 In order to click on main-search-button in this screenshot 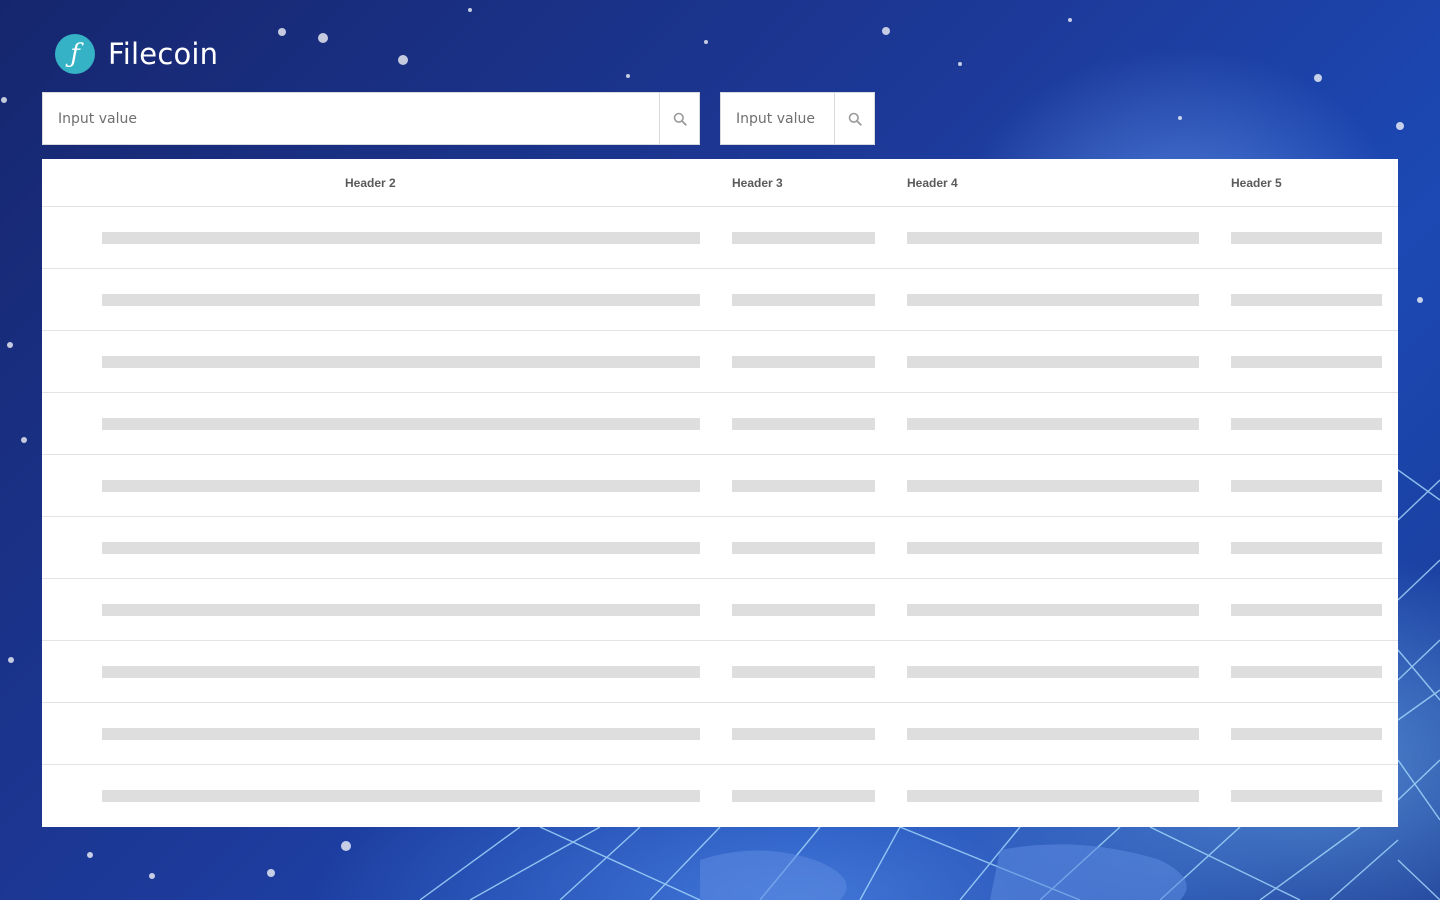, I will do `click(679, 118)`.